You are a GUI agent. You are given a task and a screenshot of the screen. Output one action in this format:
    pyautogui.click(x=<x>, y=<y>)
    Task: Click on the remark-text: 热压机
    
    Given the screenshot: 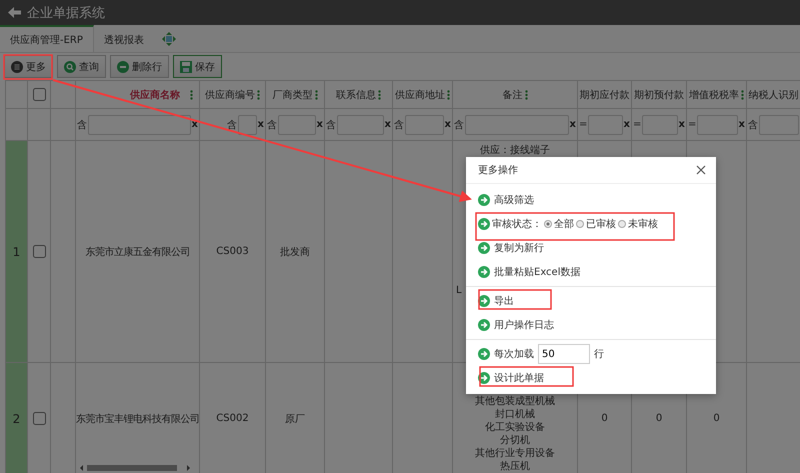 What is the action you would take?
    pyautogui.click(x=515, y=466)
    